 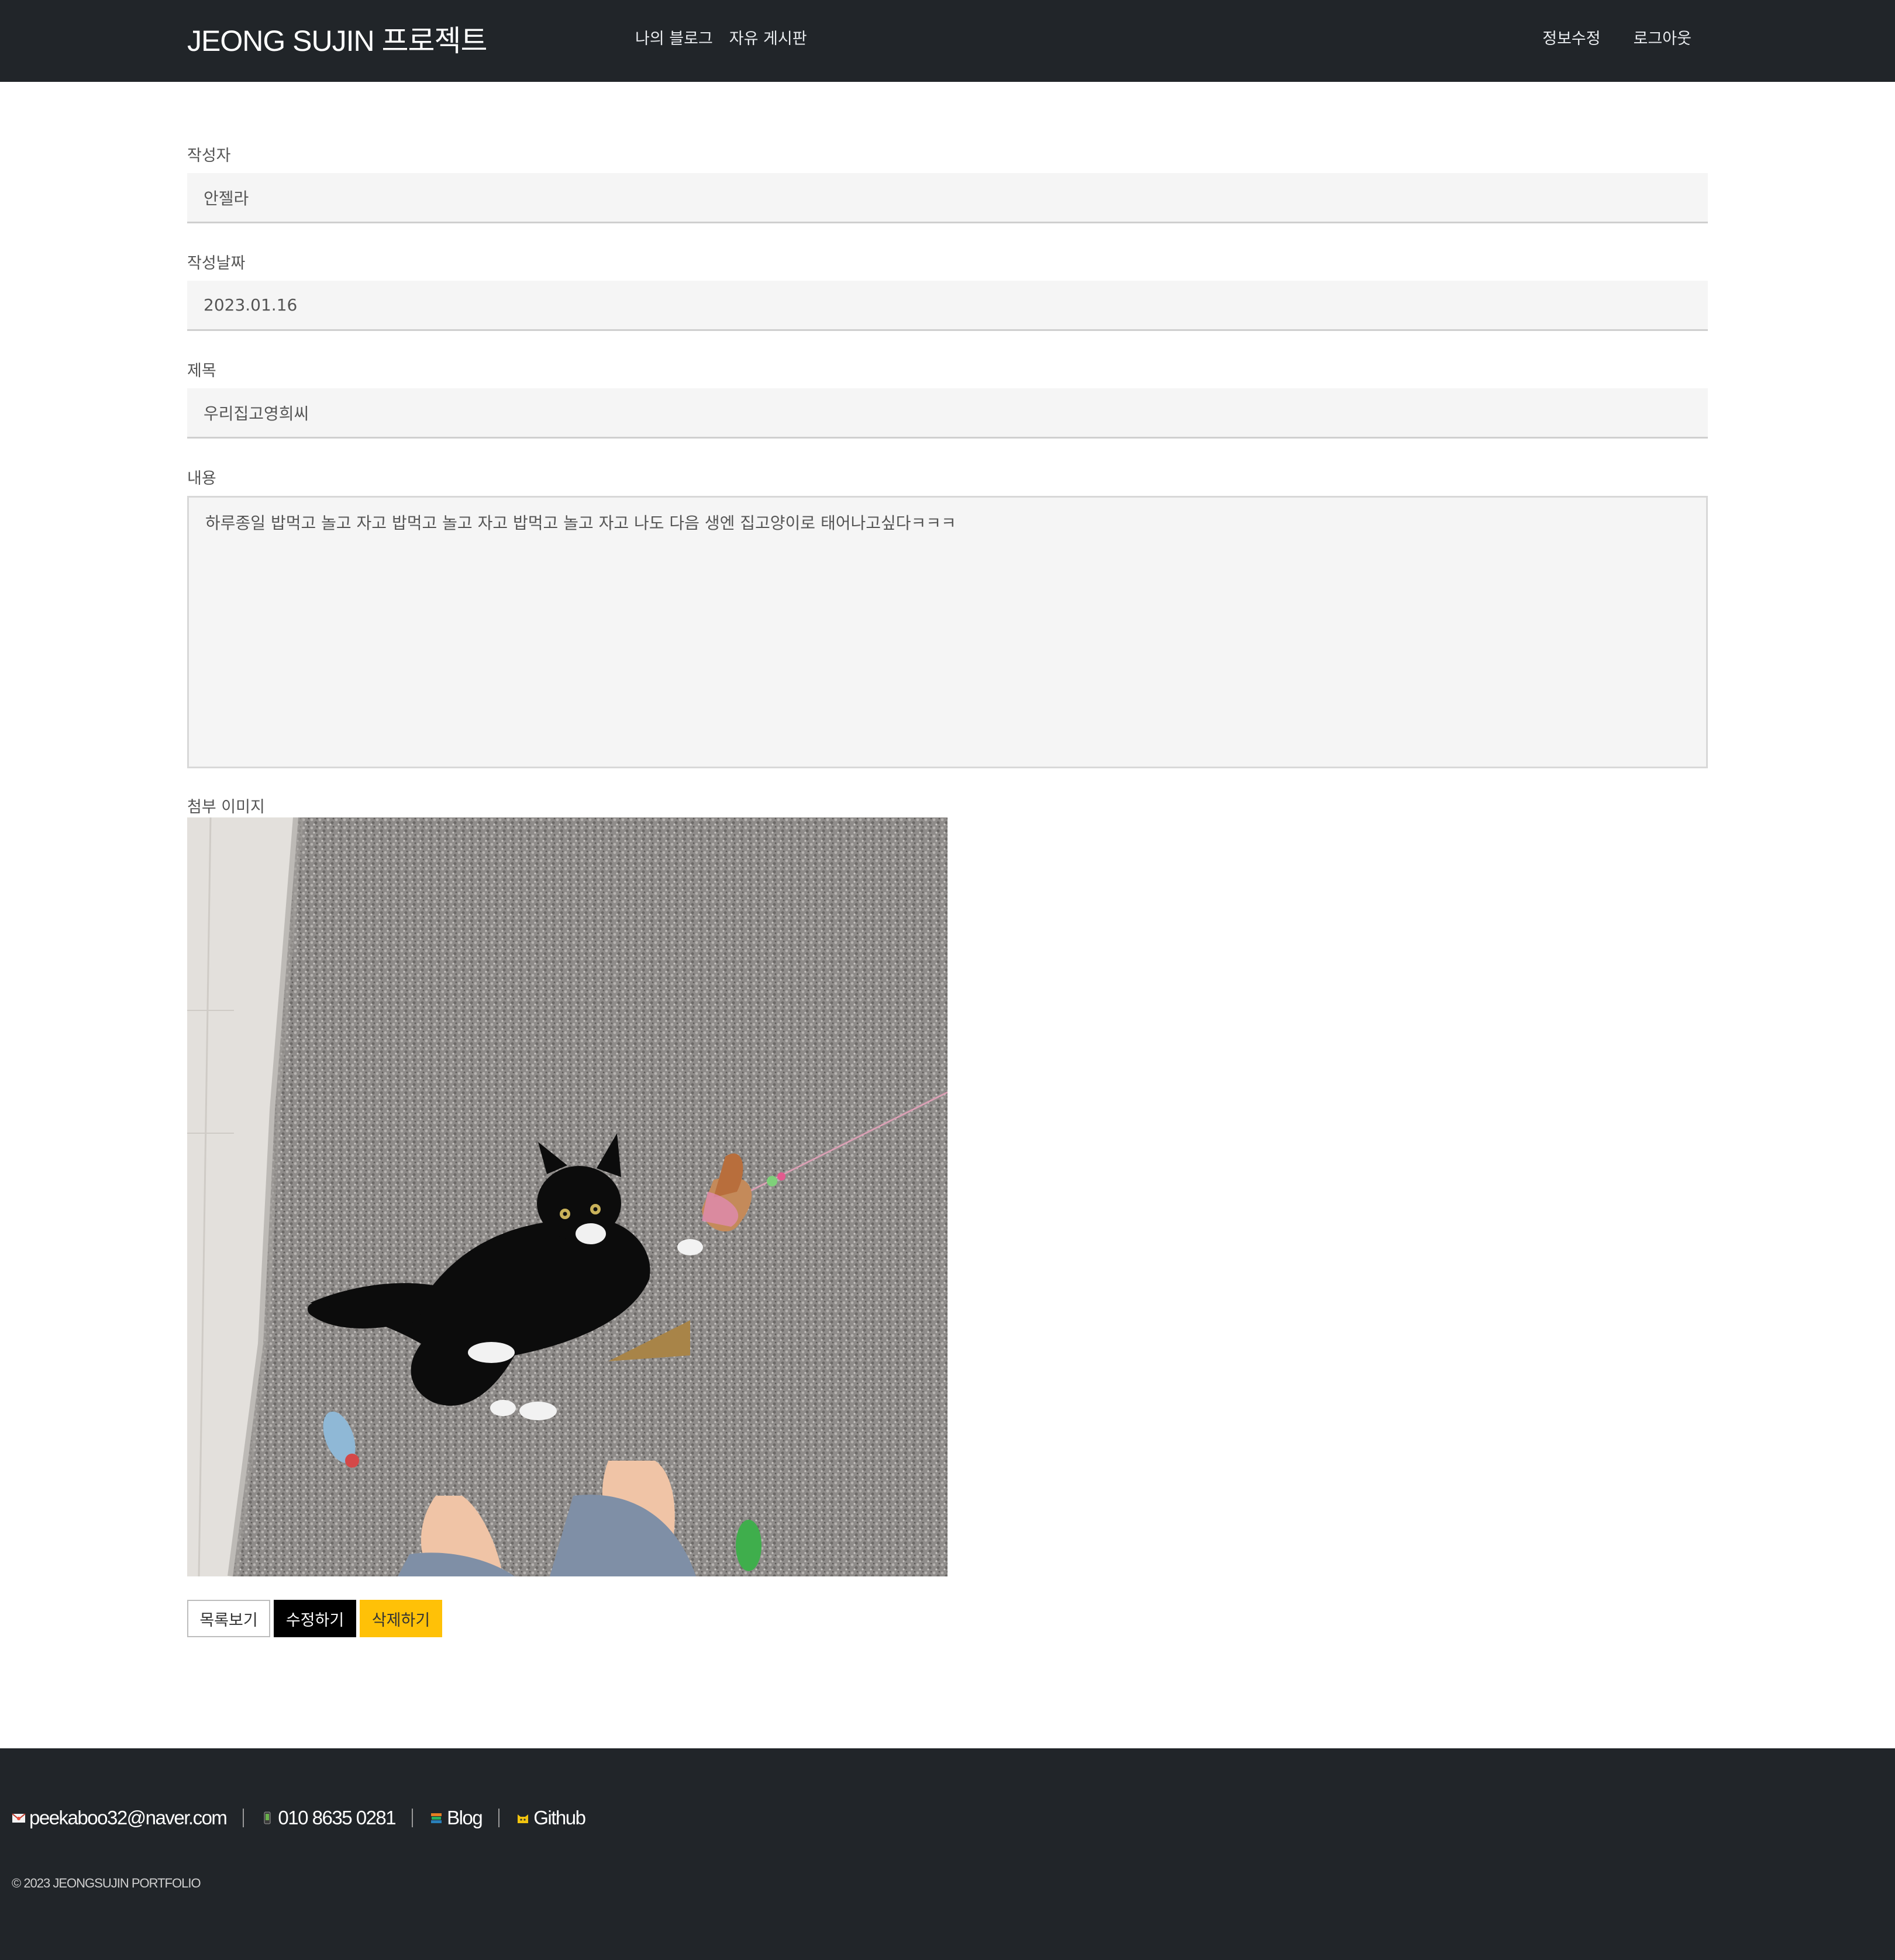 I want to click on phone-icon, so click(x=267, y=1818).